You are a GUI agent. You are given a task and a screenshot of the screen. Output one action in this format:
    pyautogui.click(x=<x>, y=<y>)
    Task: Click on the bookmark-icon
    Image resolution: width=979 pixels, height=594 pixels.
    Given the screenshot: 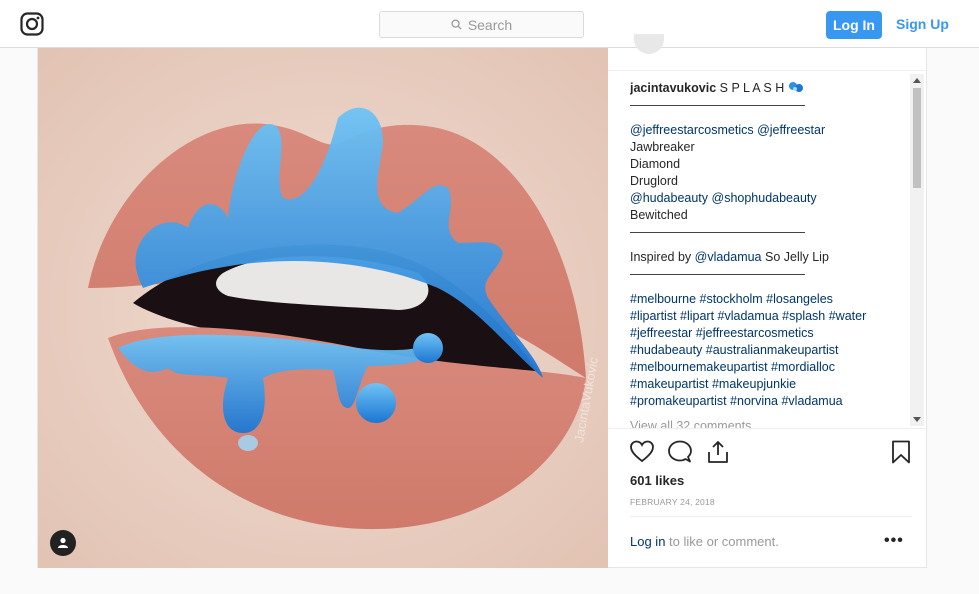 What is the action you would take?
    pyautogui.click(x=901, y=452)
    